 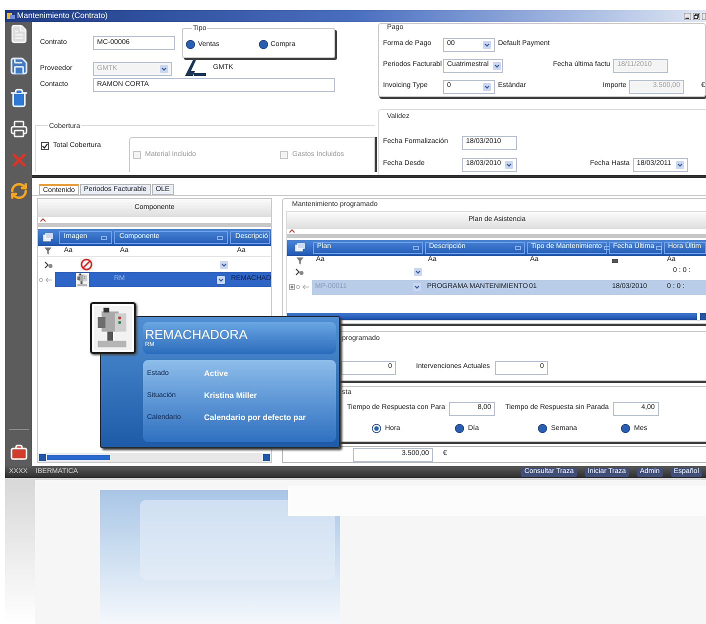 I want to click on printer-icon, so click(x=19, y=129).